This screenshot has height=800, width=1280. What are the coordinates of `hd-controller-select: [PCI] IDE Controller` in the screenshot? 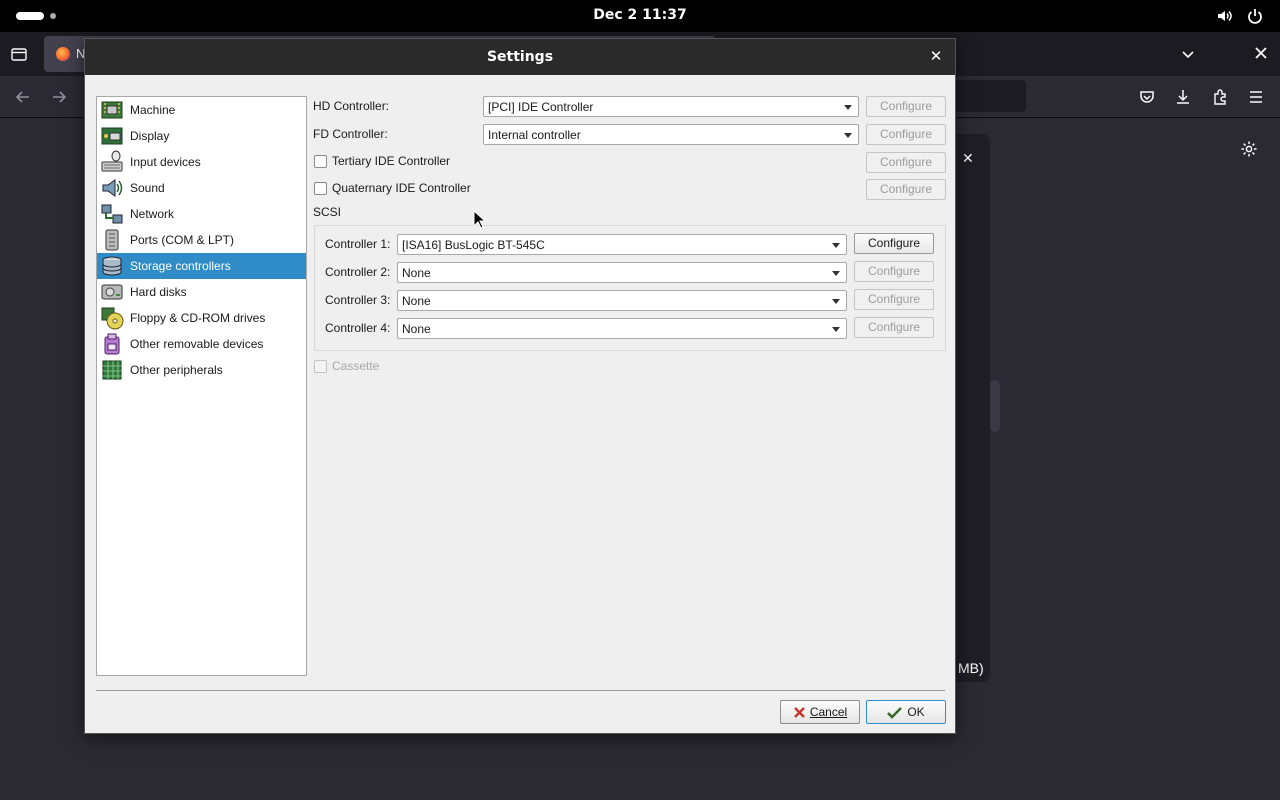 It's located at (671, 106).